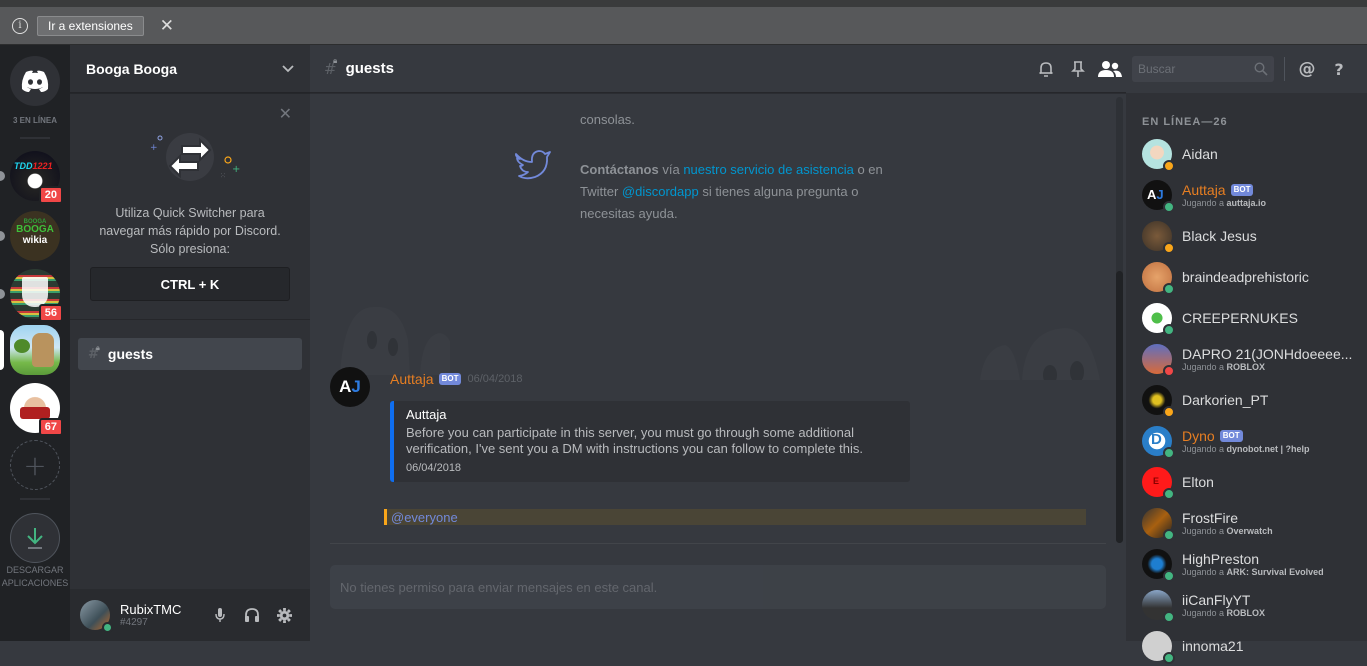 Image resolution: width=1367 pixels, height=666 pixels. What do you see at coordinates (1240, 318) in the screenshot?
I see `member-info: CREEPERNUKES` at bounding box center [1240, 318].